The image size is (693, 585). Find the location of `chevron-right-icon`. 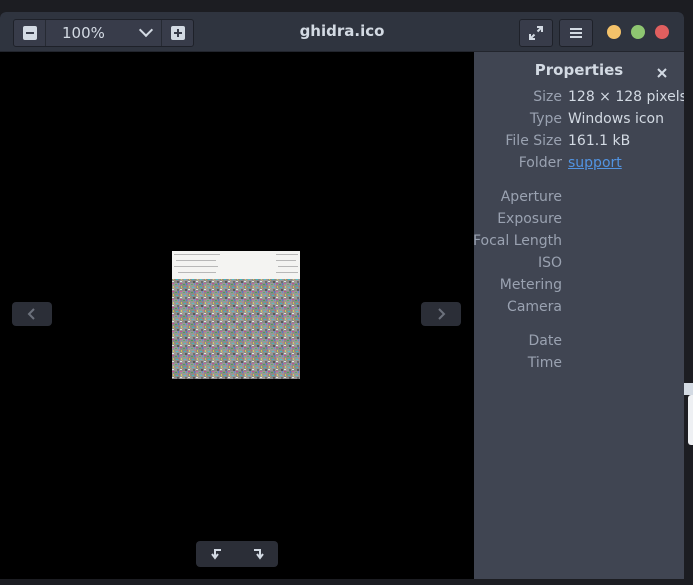

chevron-right-icon is located at coordinates (442, 314).